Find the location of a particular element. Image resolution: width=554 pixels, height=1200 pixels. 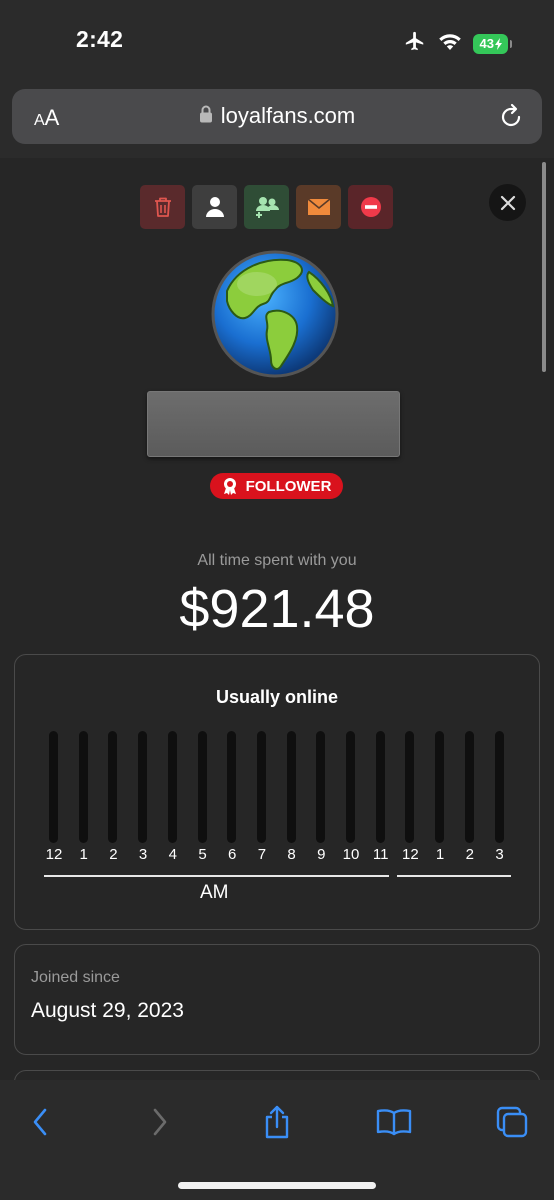

delete-button is located at coordinates (162, 207).